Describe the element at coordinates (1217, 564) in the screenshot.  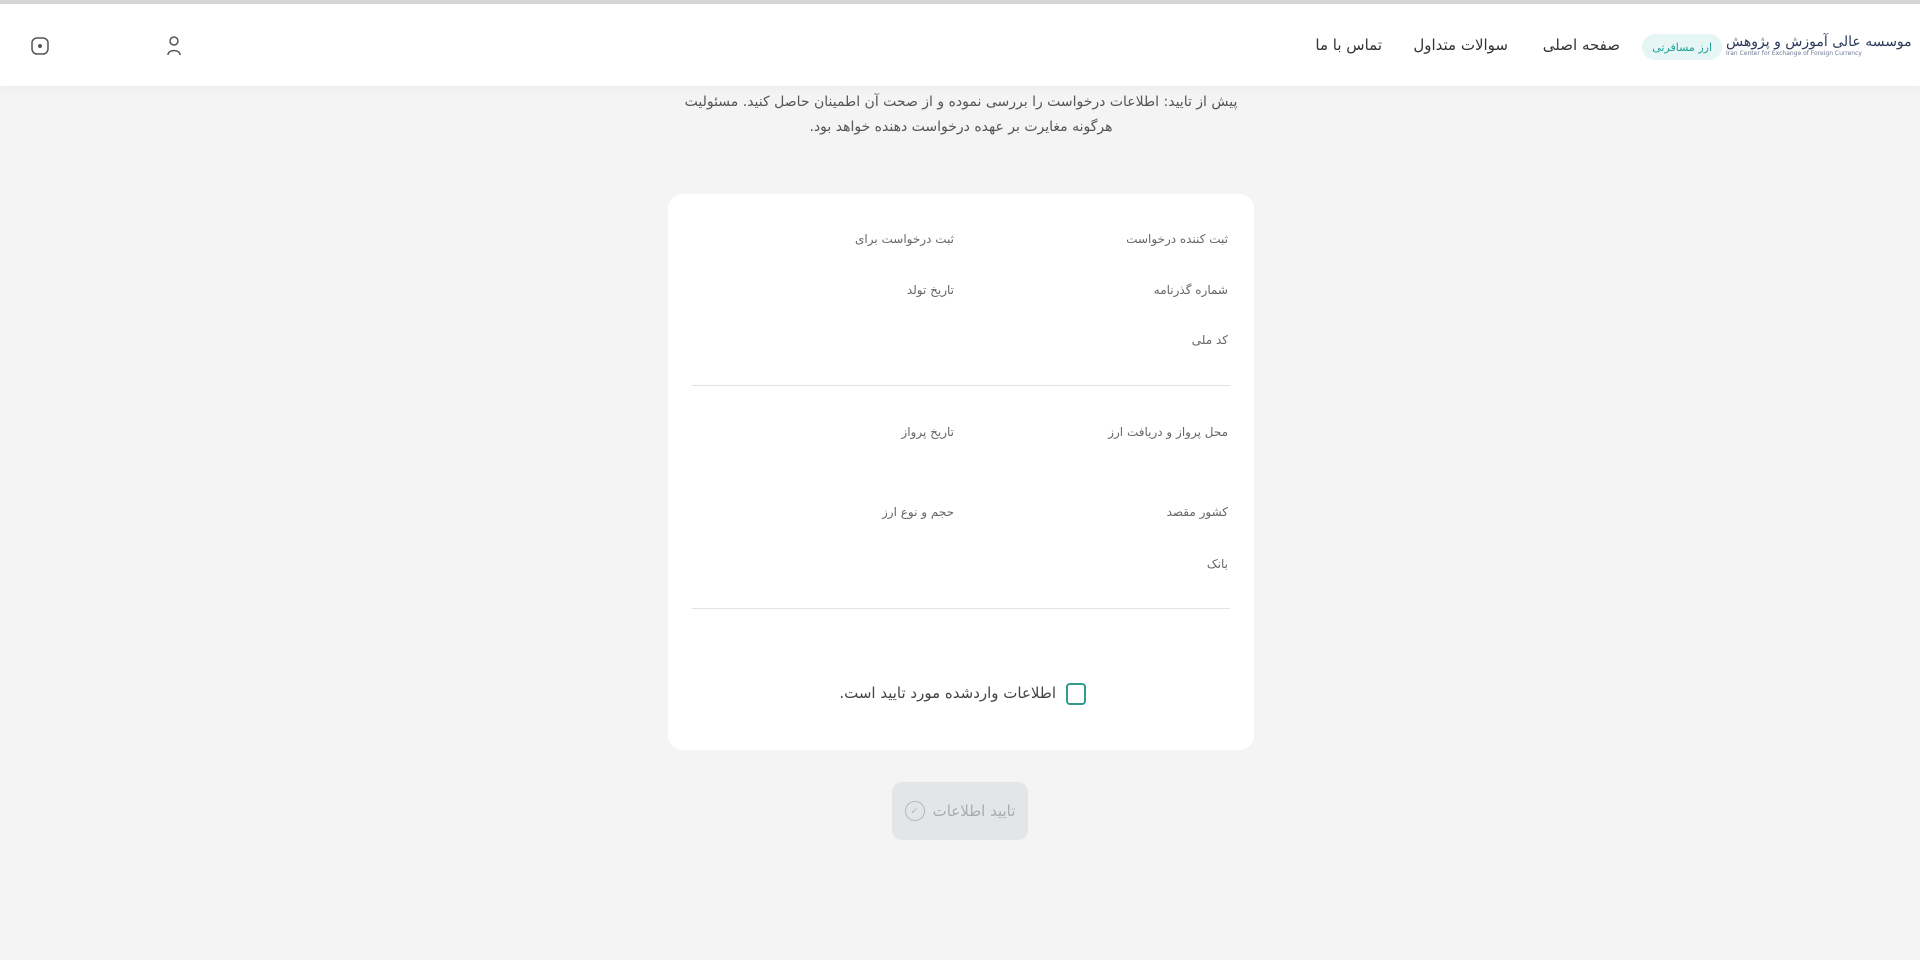
I see `bank-label: بانک` at that location.